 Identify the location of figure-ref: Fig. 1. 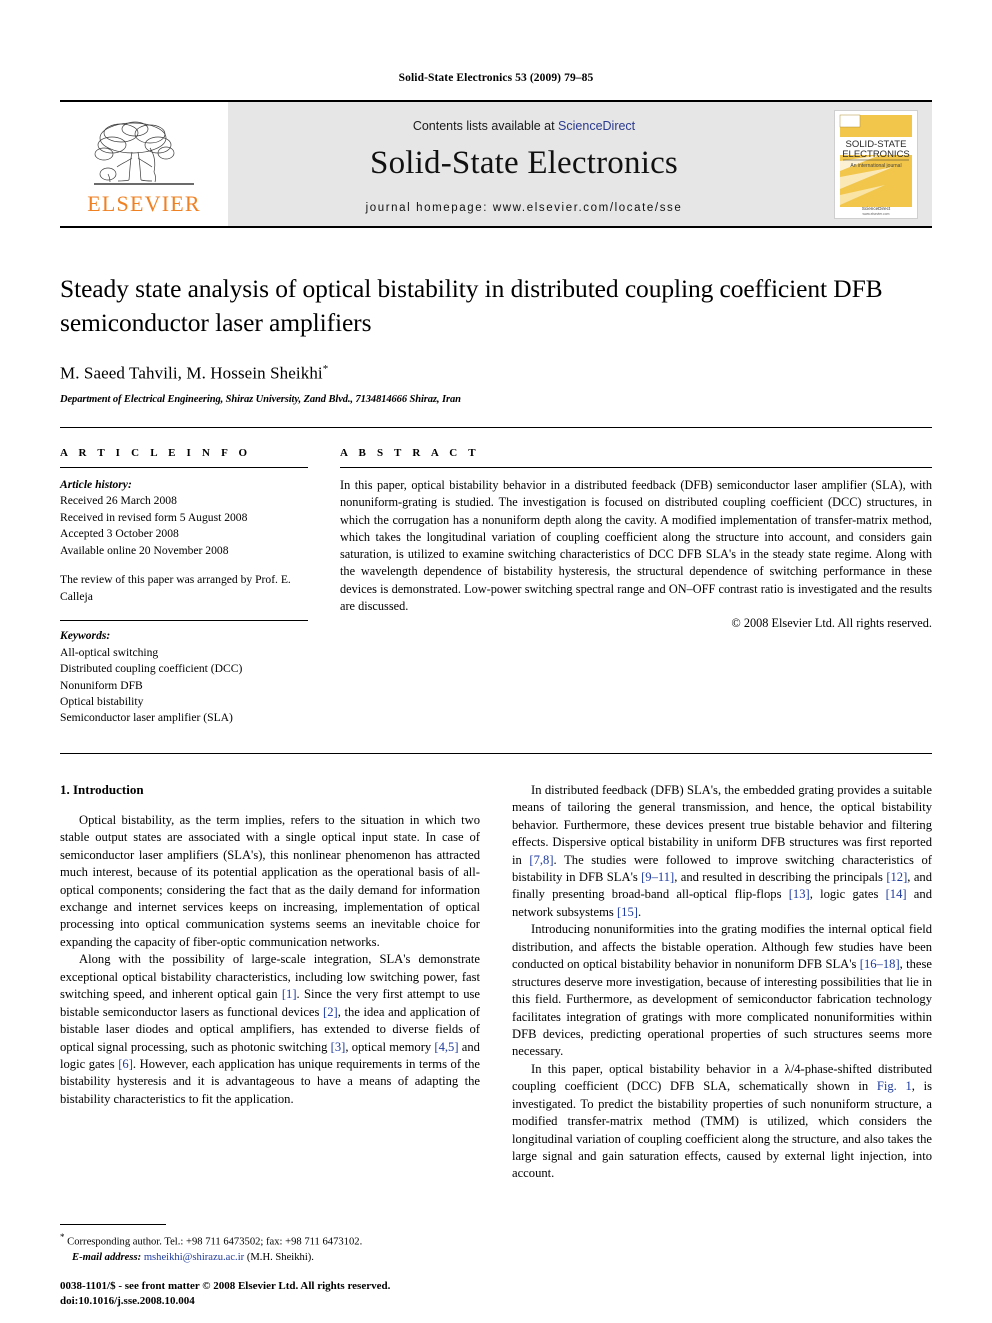
(894, 1086).